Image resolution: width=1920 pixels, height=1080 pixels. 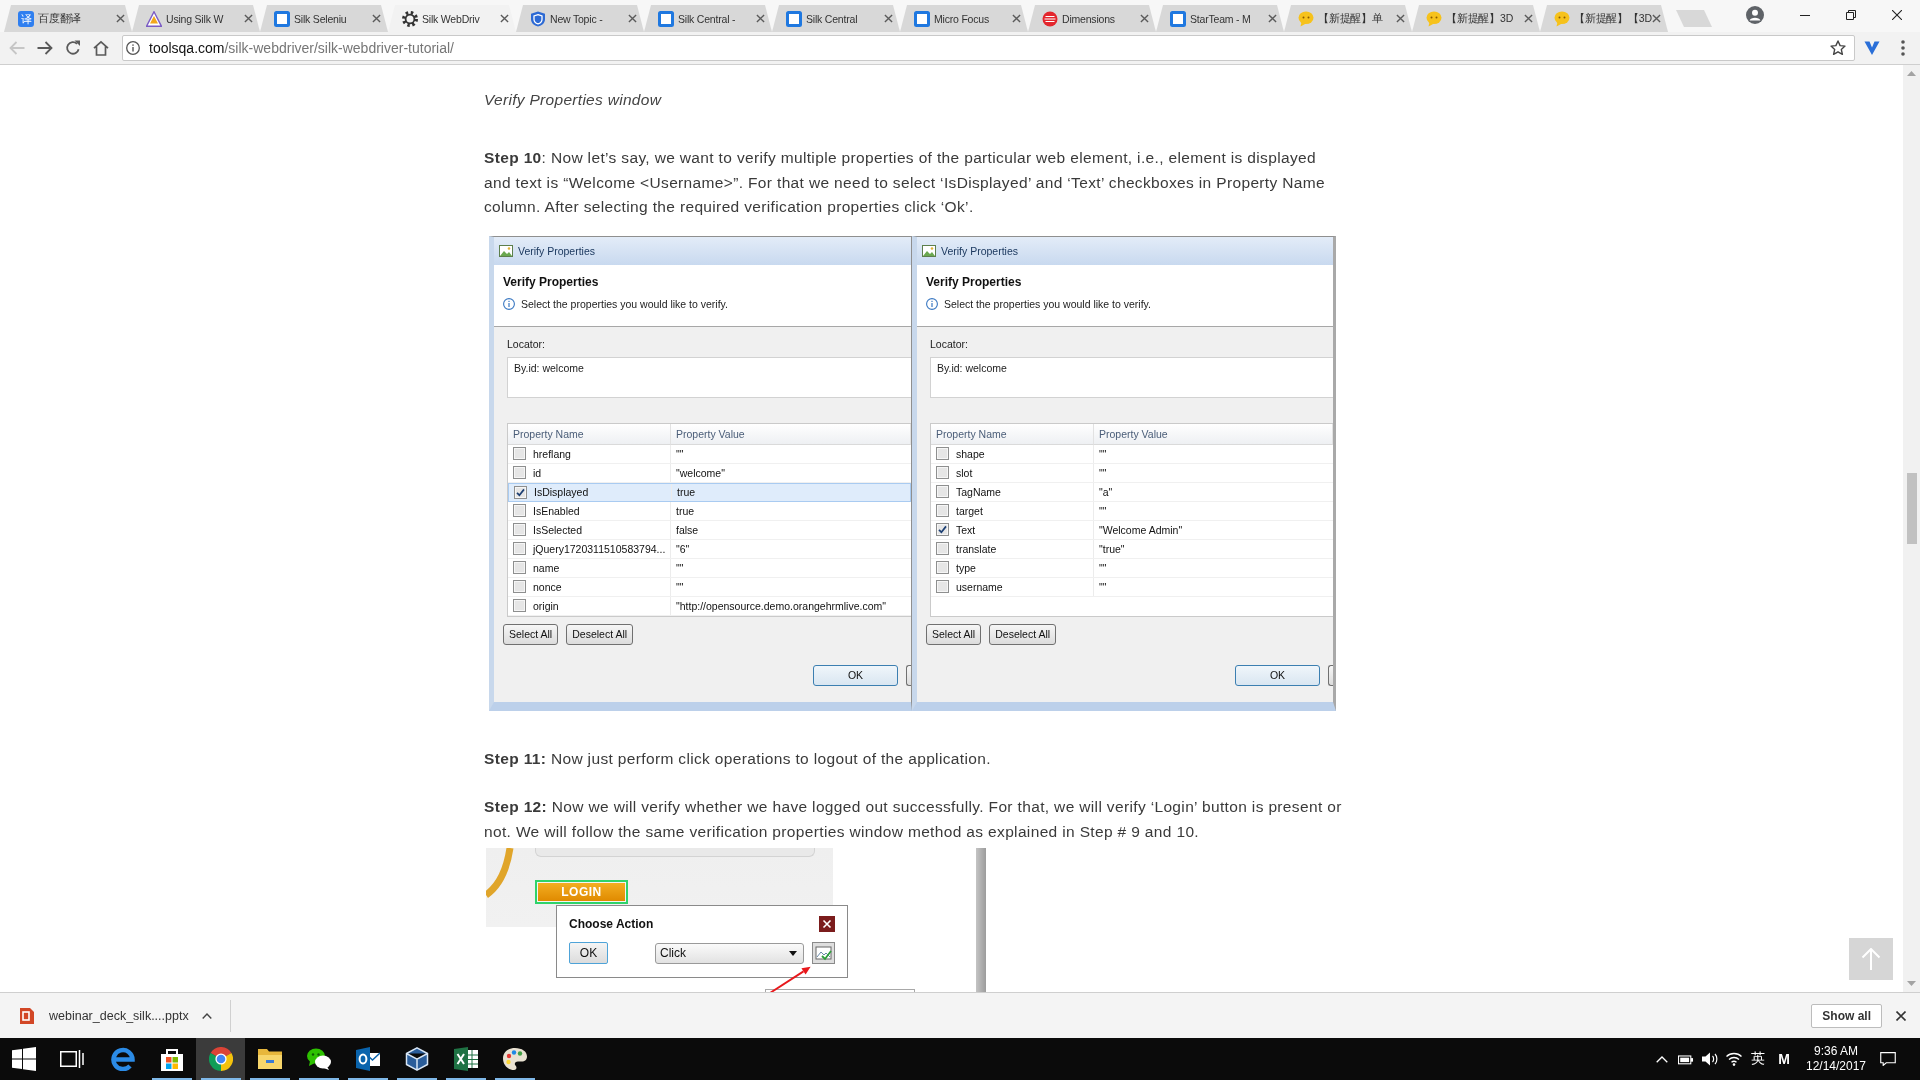 I want to click on battery-icon, so click(x=1686, y=1059).